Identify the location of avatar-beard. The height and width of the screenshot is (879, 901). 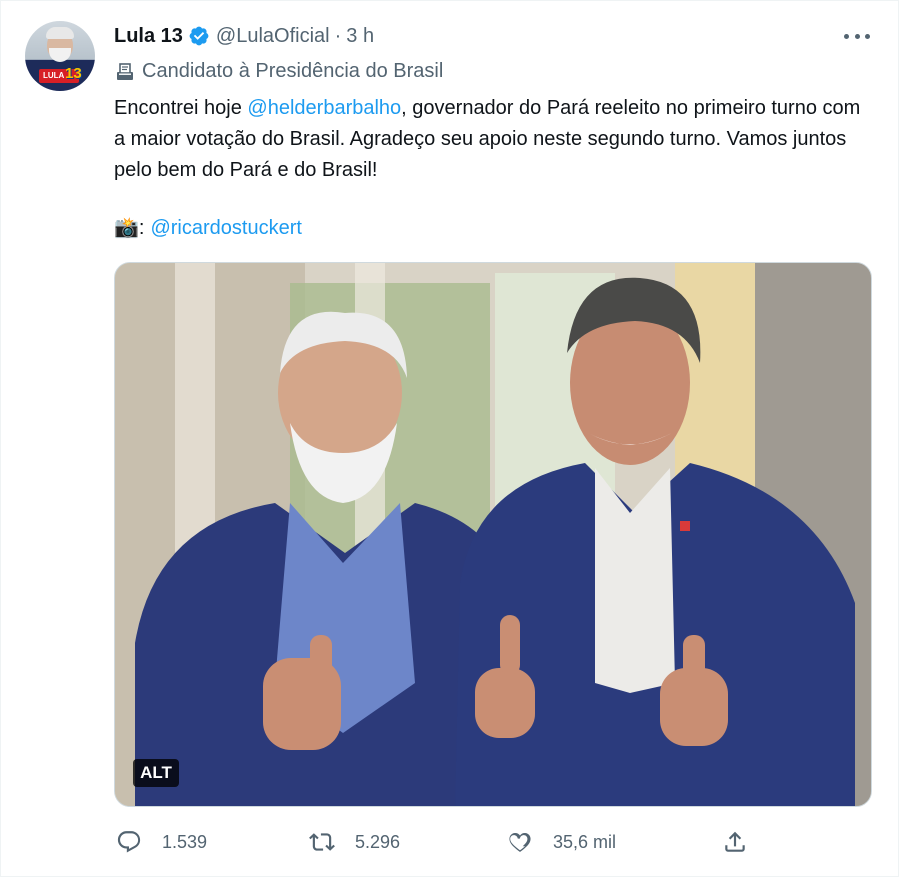
(60, 55).